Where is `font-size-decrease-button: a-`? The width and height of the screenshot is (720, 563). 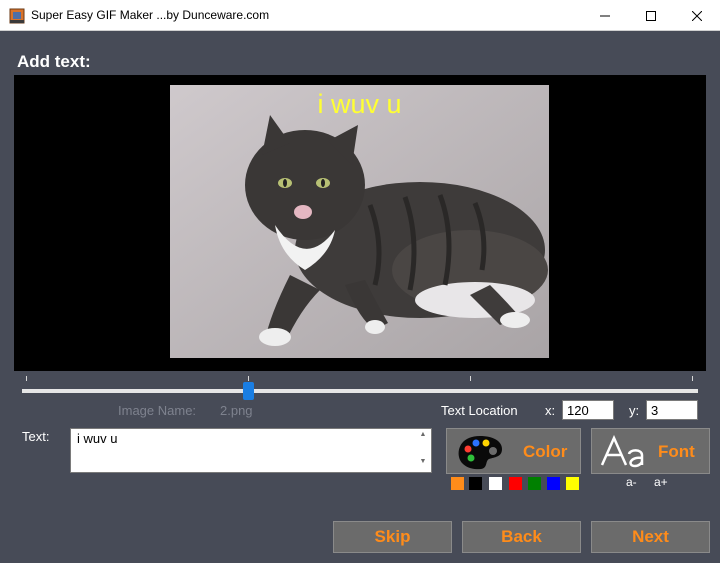
font-size-decrease-button: a- is located at coordinates (631, 482).